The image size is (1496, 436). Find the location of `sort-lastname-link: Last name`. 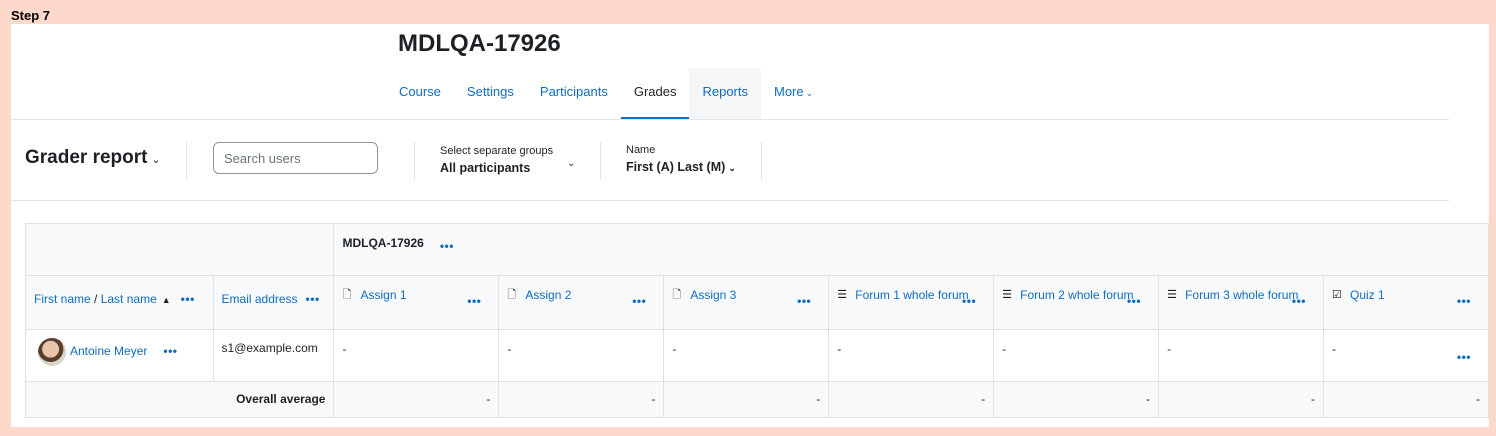

sort-lastname-link: Last name is located at coordinates (129, 299).